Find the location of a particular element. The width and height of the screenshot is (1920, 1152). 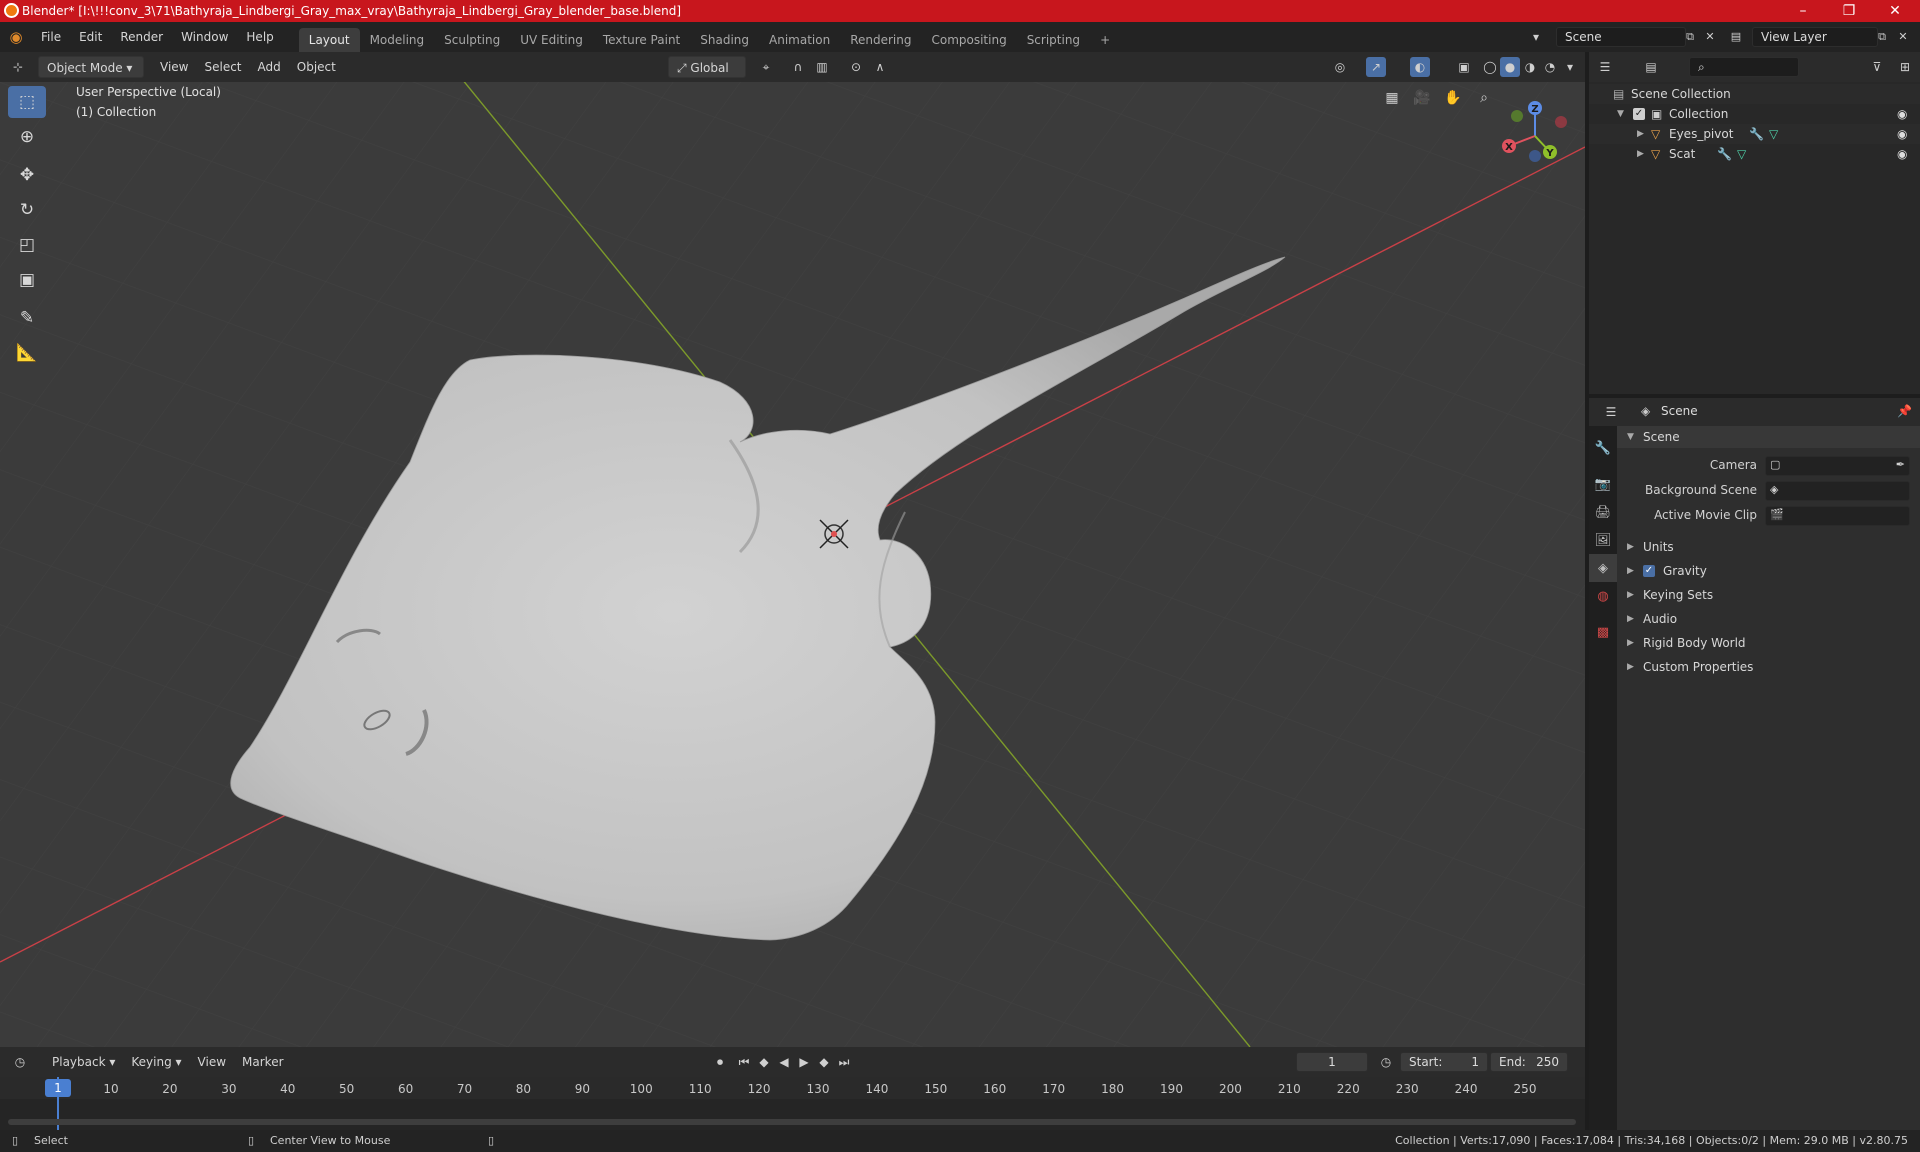

mode-dropdown: Object Mode ▾ is located at coordinates (91, 67).